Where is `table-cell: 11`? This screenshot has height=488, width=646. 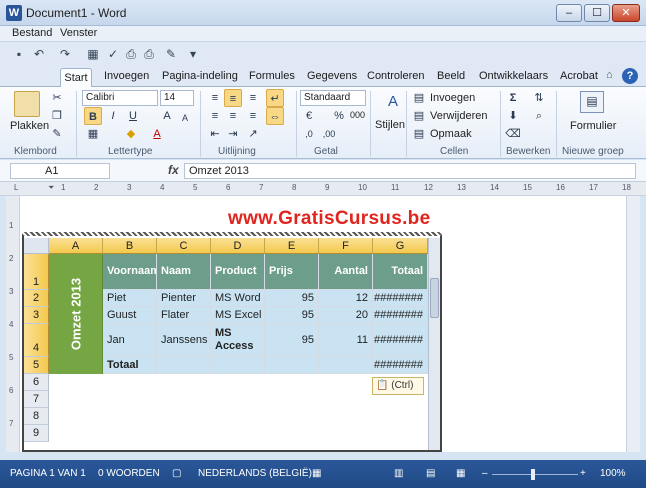
table-cell: 11 is located at coordinates (346, 340).